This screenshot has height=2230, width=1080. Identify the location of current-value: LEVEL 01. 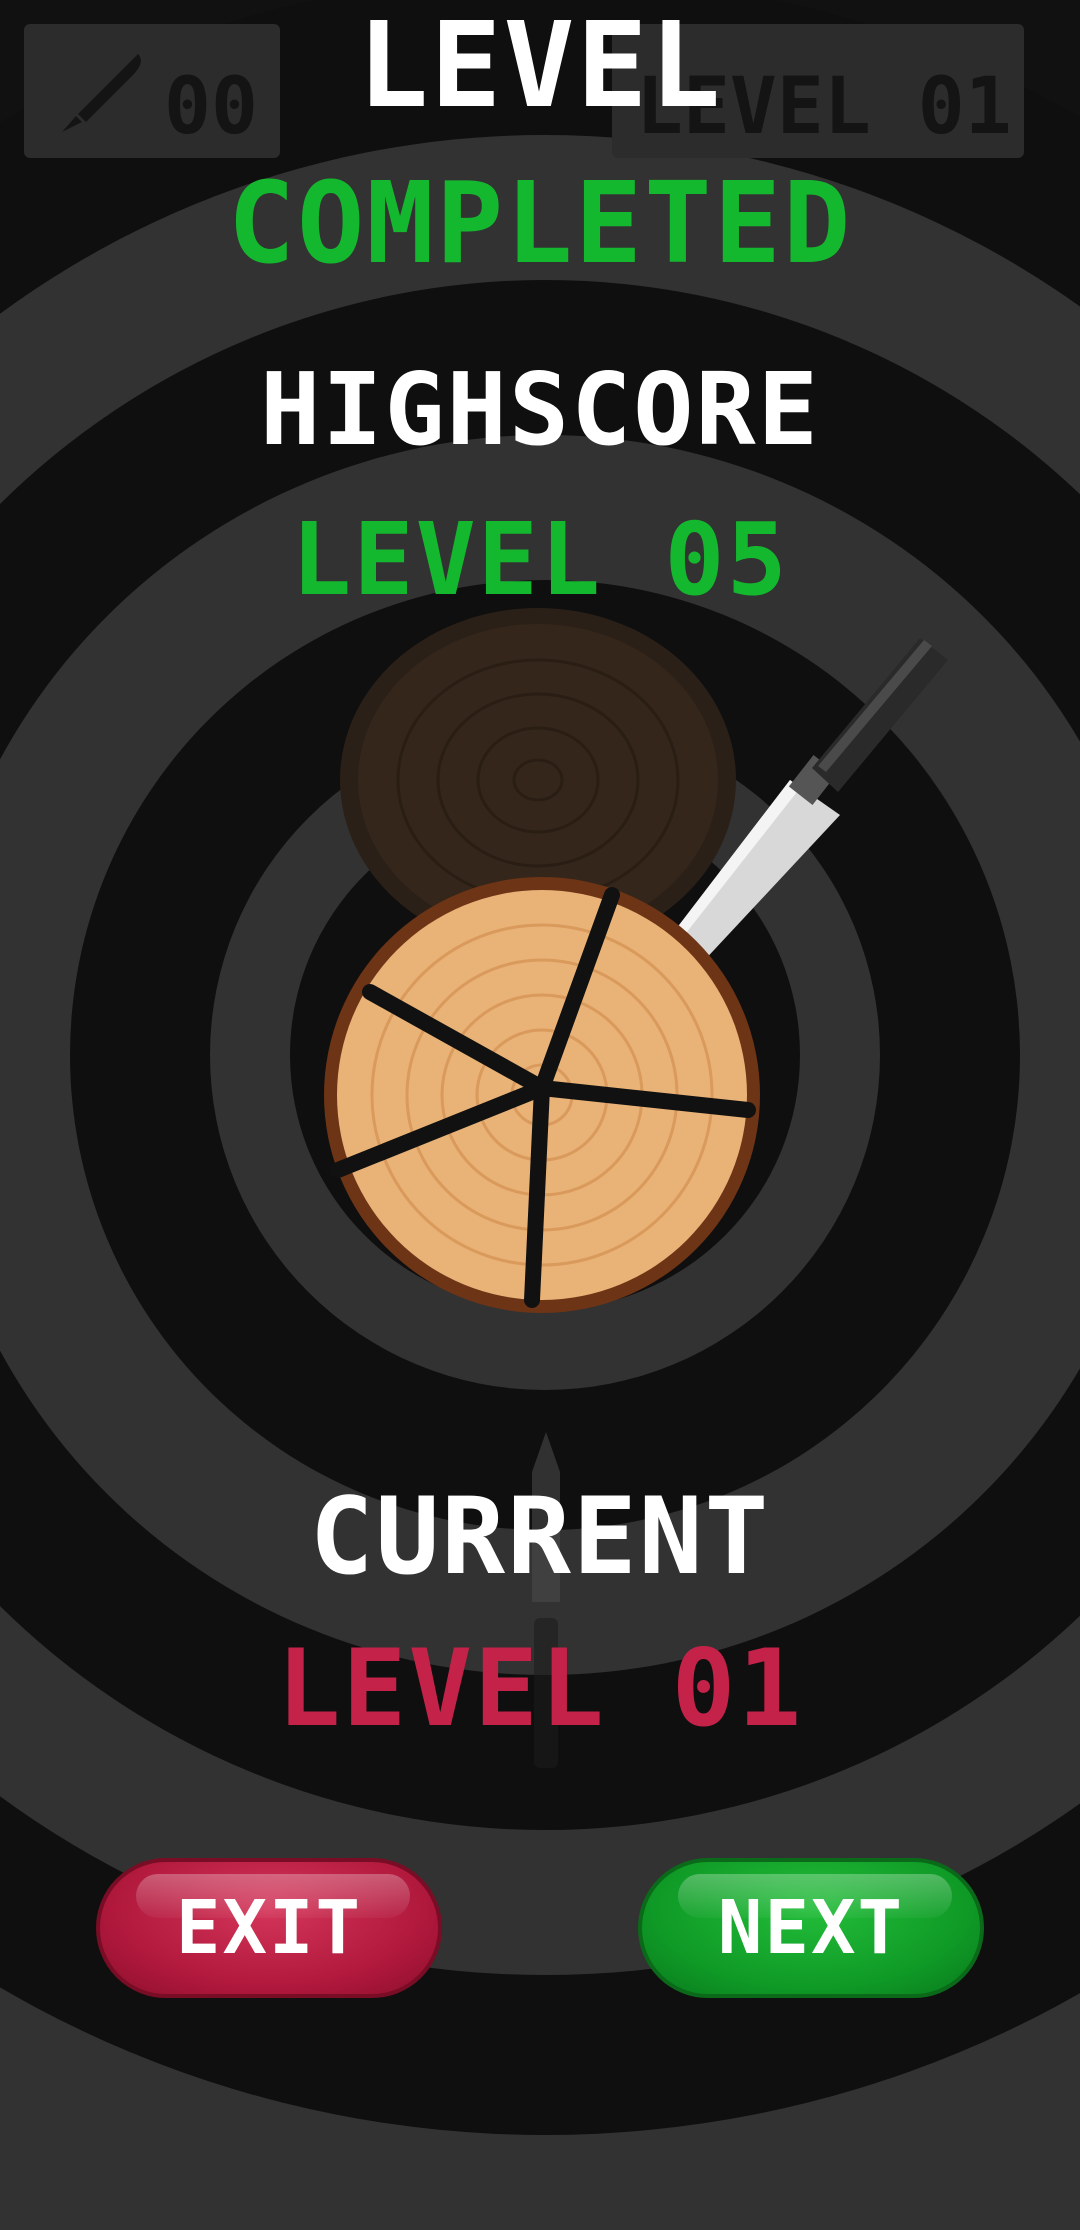
(540, 1688).